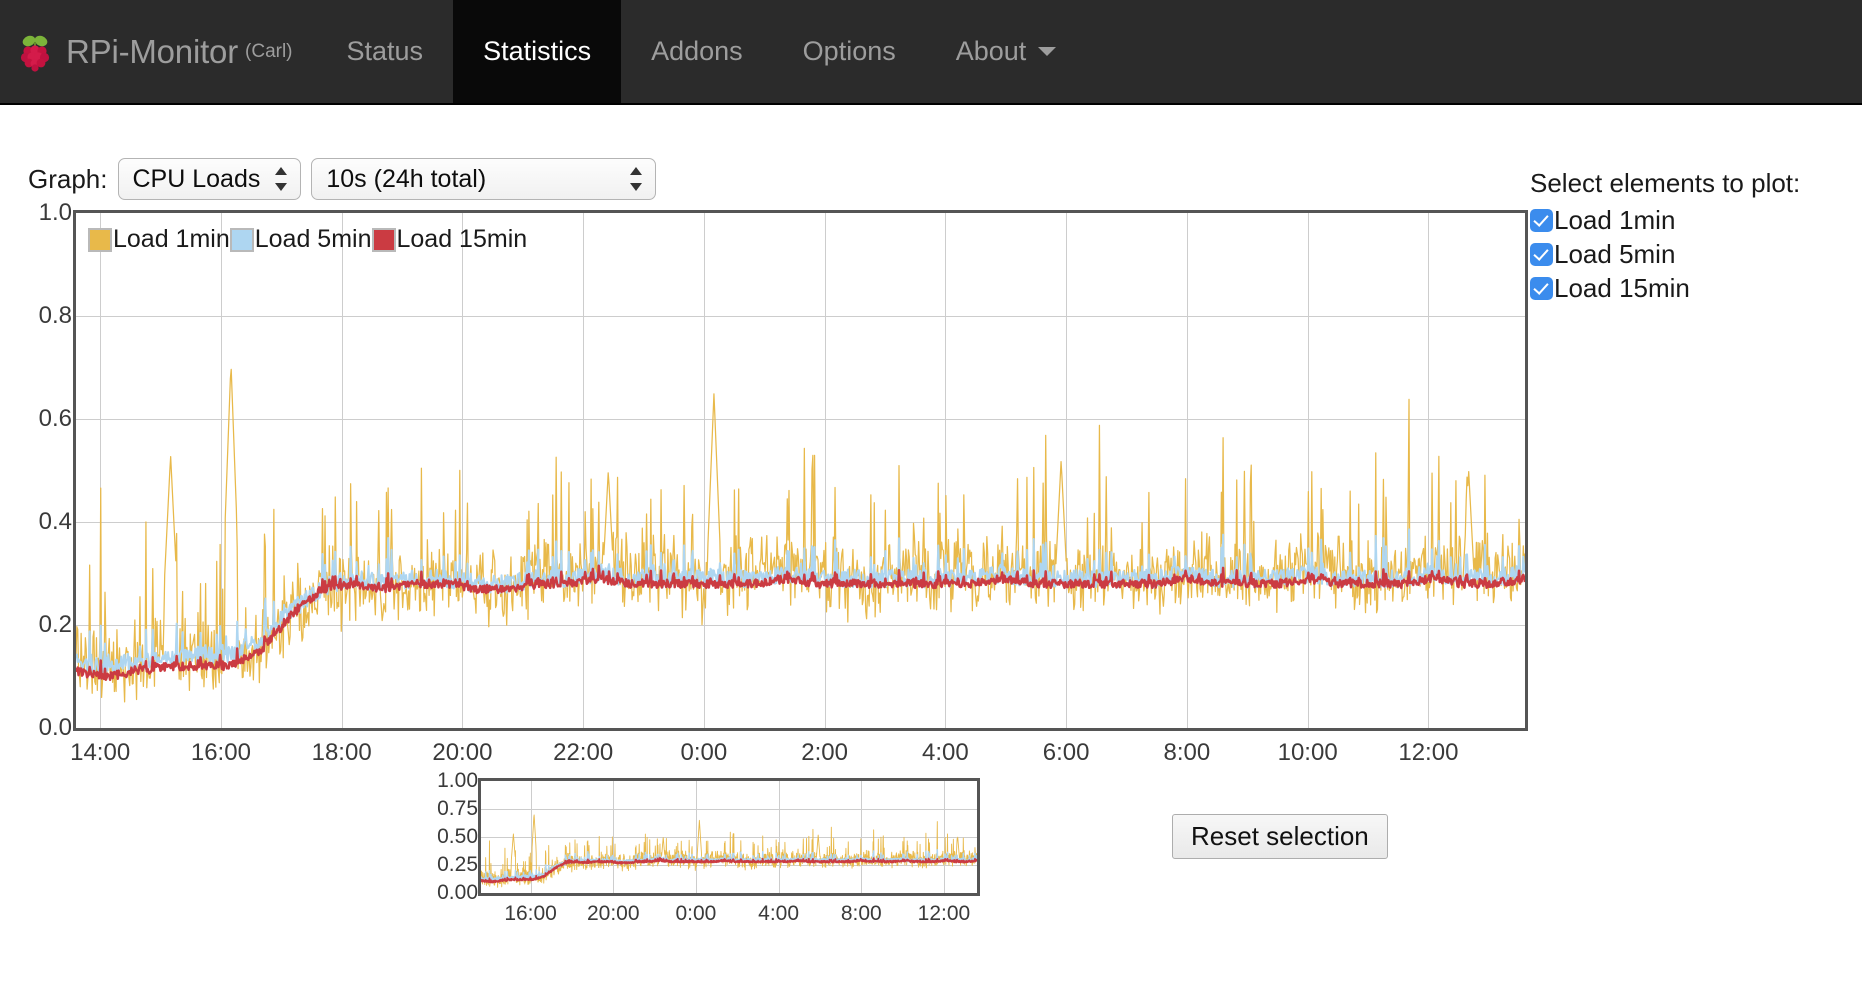 The height and width of the screenshot is (982, 1862). I want to click on x-axis-tick-label: 10:00, so click(1307, 752).